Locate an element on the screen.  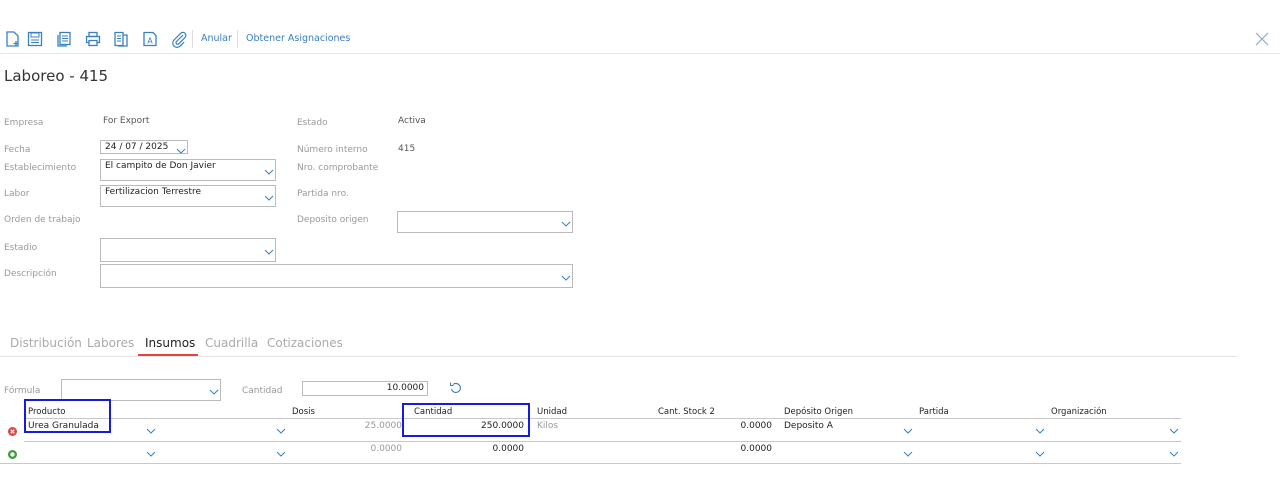
establecimiento-label: Establecimiento is located at coordinates (40, 168).